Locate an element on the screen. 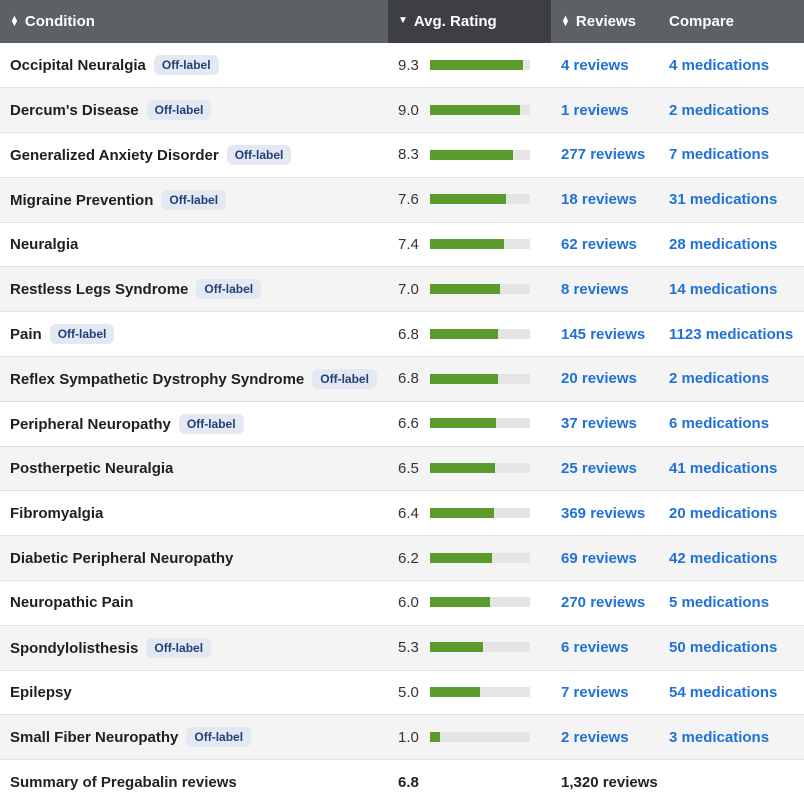 The width and height of the screenshot is (804, 804). reviews-cell: 20 reviews is located at coordinates (605, 379).